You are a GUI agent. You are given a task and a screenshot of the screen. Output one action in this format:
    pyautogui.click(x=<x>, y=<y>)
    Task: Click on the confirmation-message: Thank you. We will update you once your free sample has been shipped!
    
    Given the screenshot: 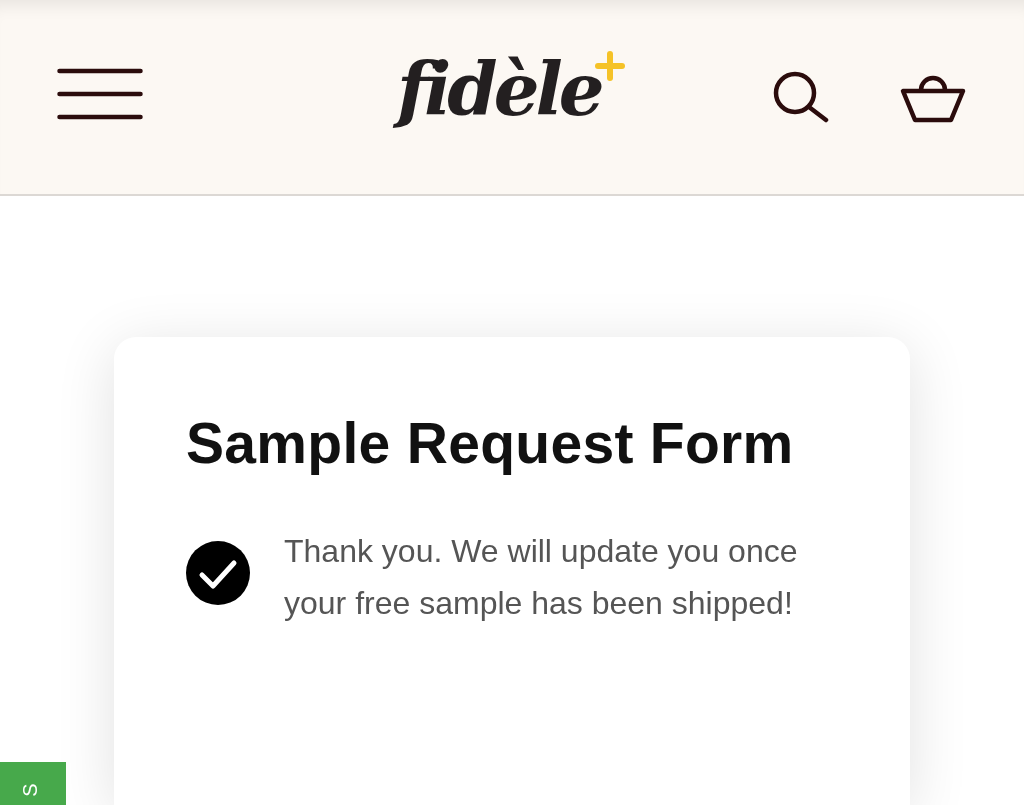 What is the action you would take?
    pyautogui.click(x=541, y=577)
    